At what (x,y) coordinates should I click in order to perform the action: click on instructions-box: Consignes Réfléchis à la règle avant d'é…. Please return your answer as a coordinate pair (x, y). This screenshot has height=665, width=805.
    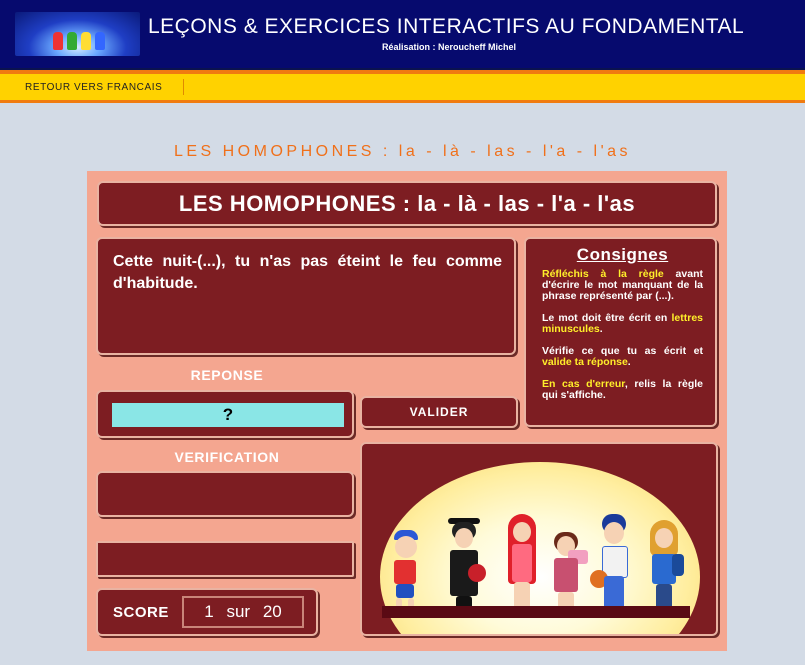
    Looking at the image, I should click on (620, 332).